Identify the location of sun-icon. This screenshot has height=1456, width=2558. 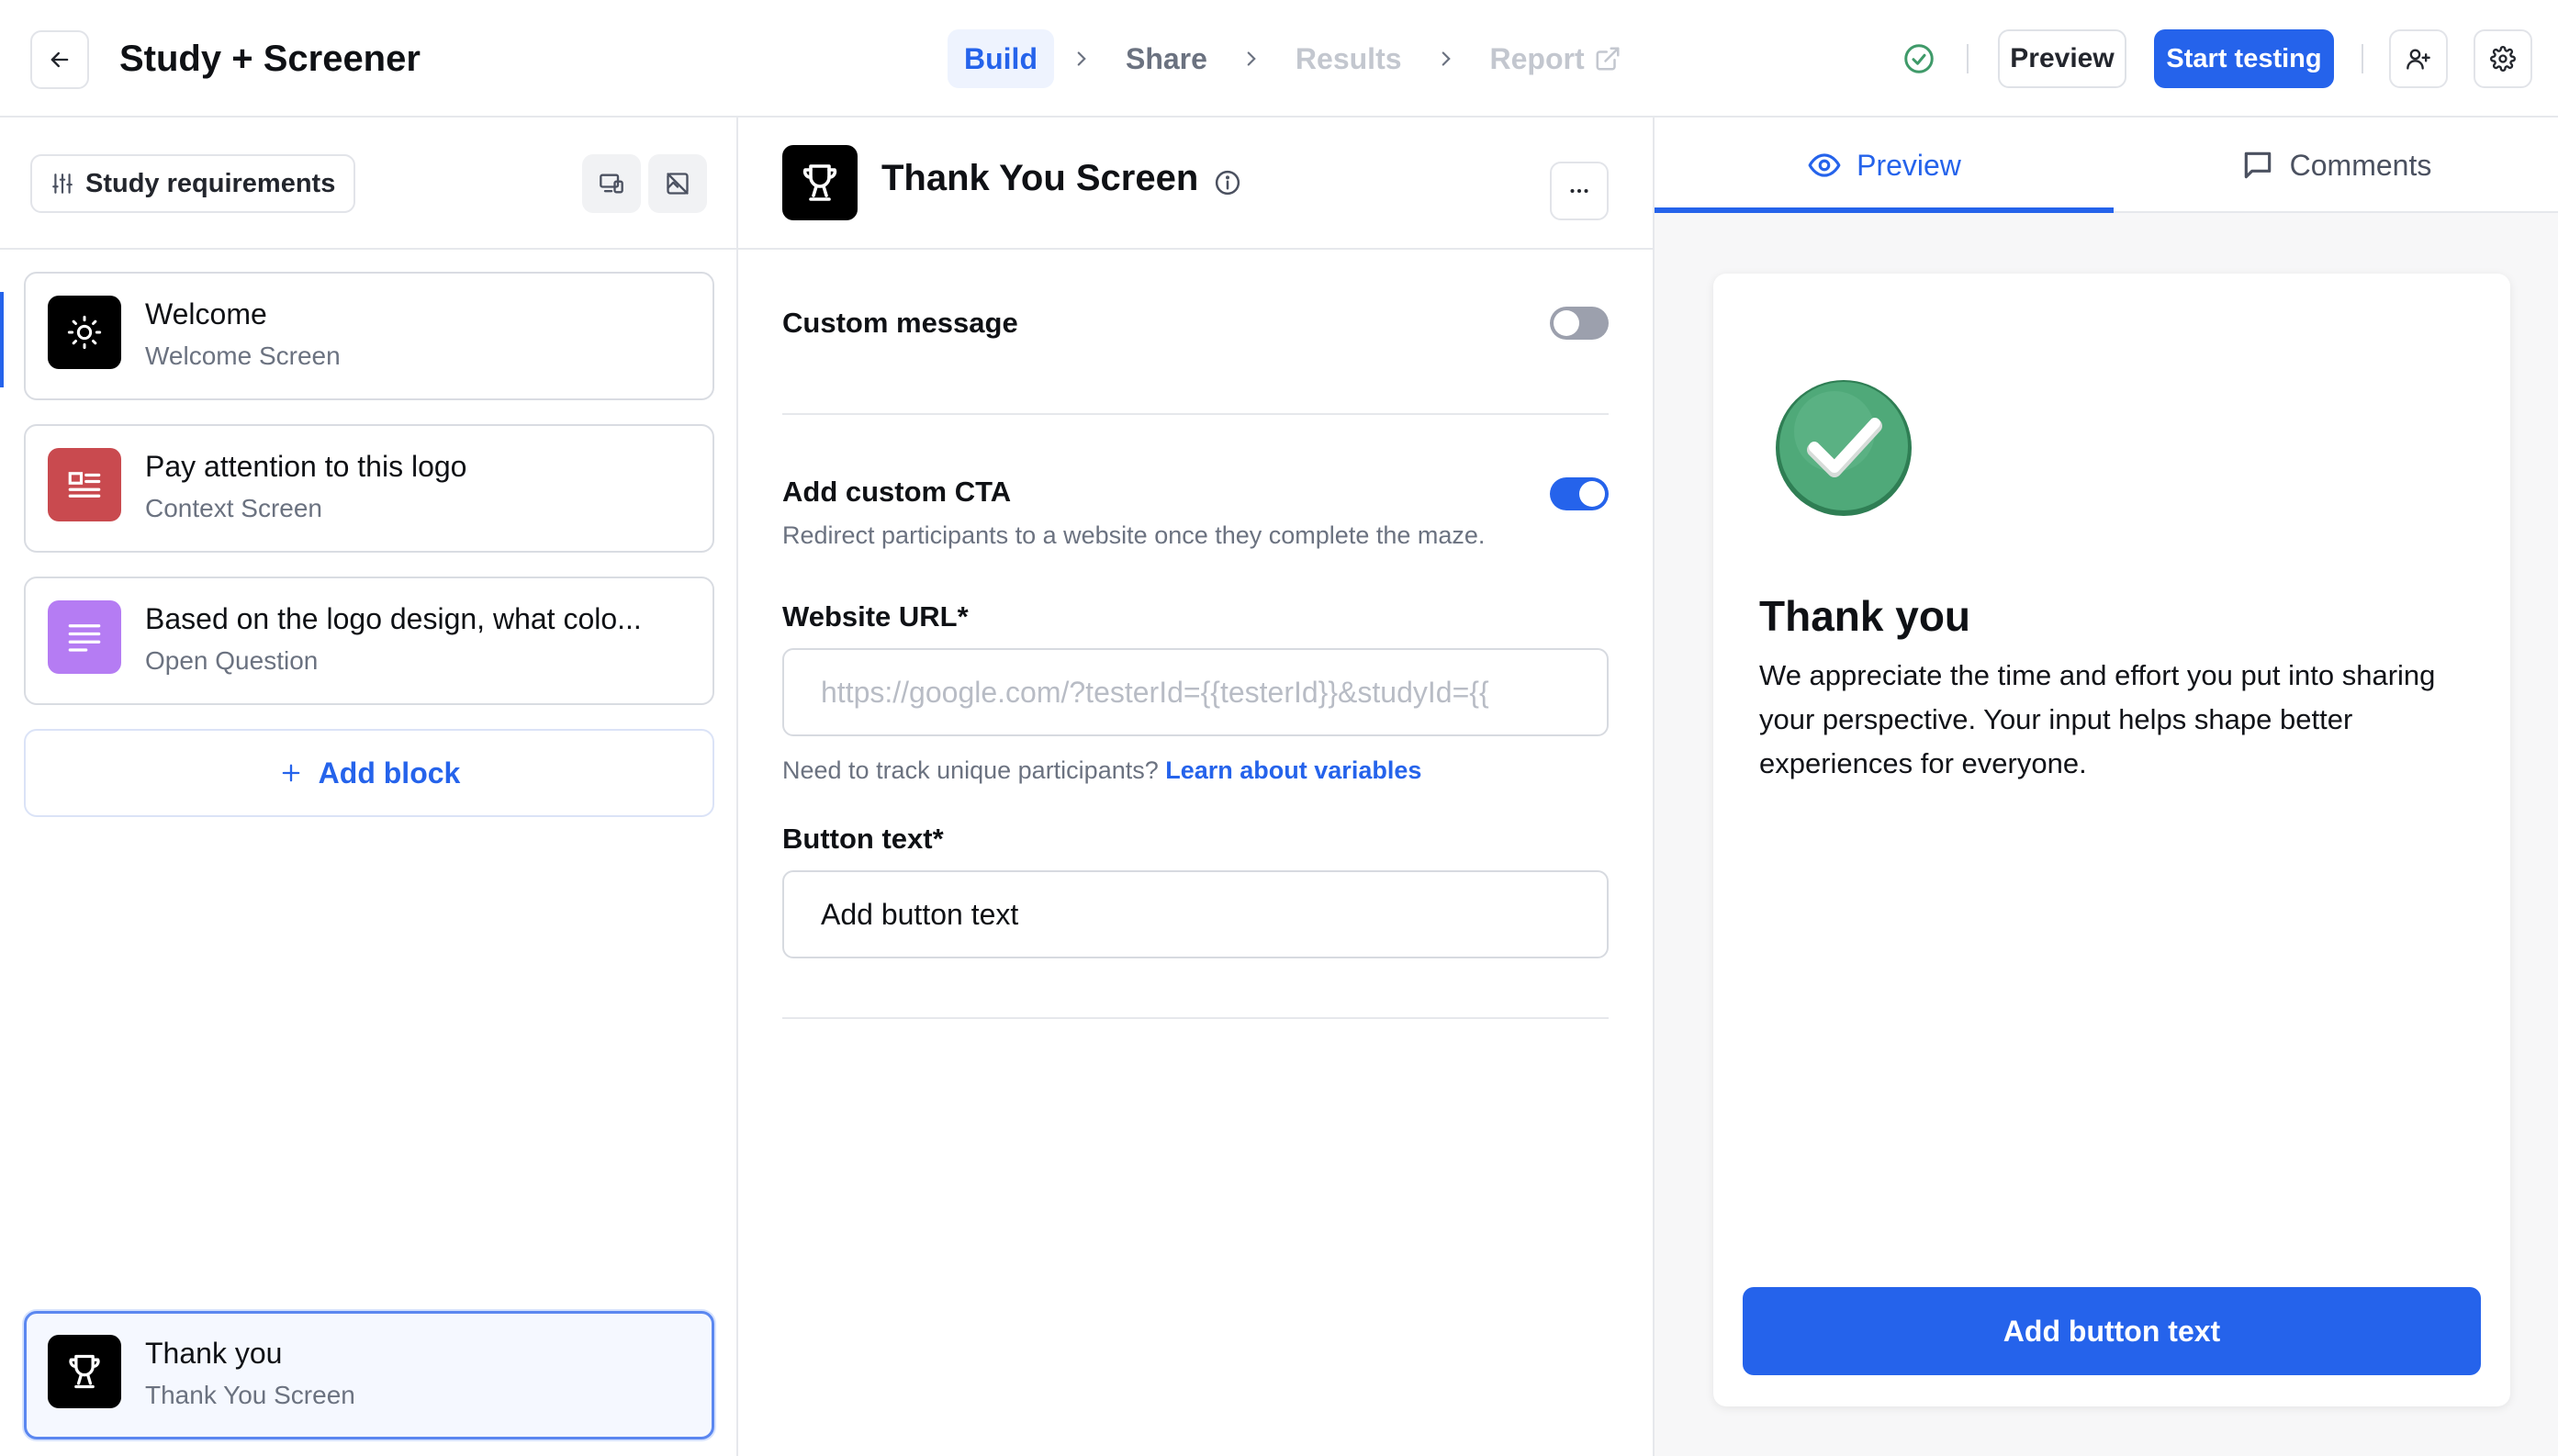
(85, 332).